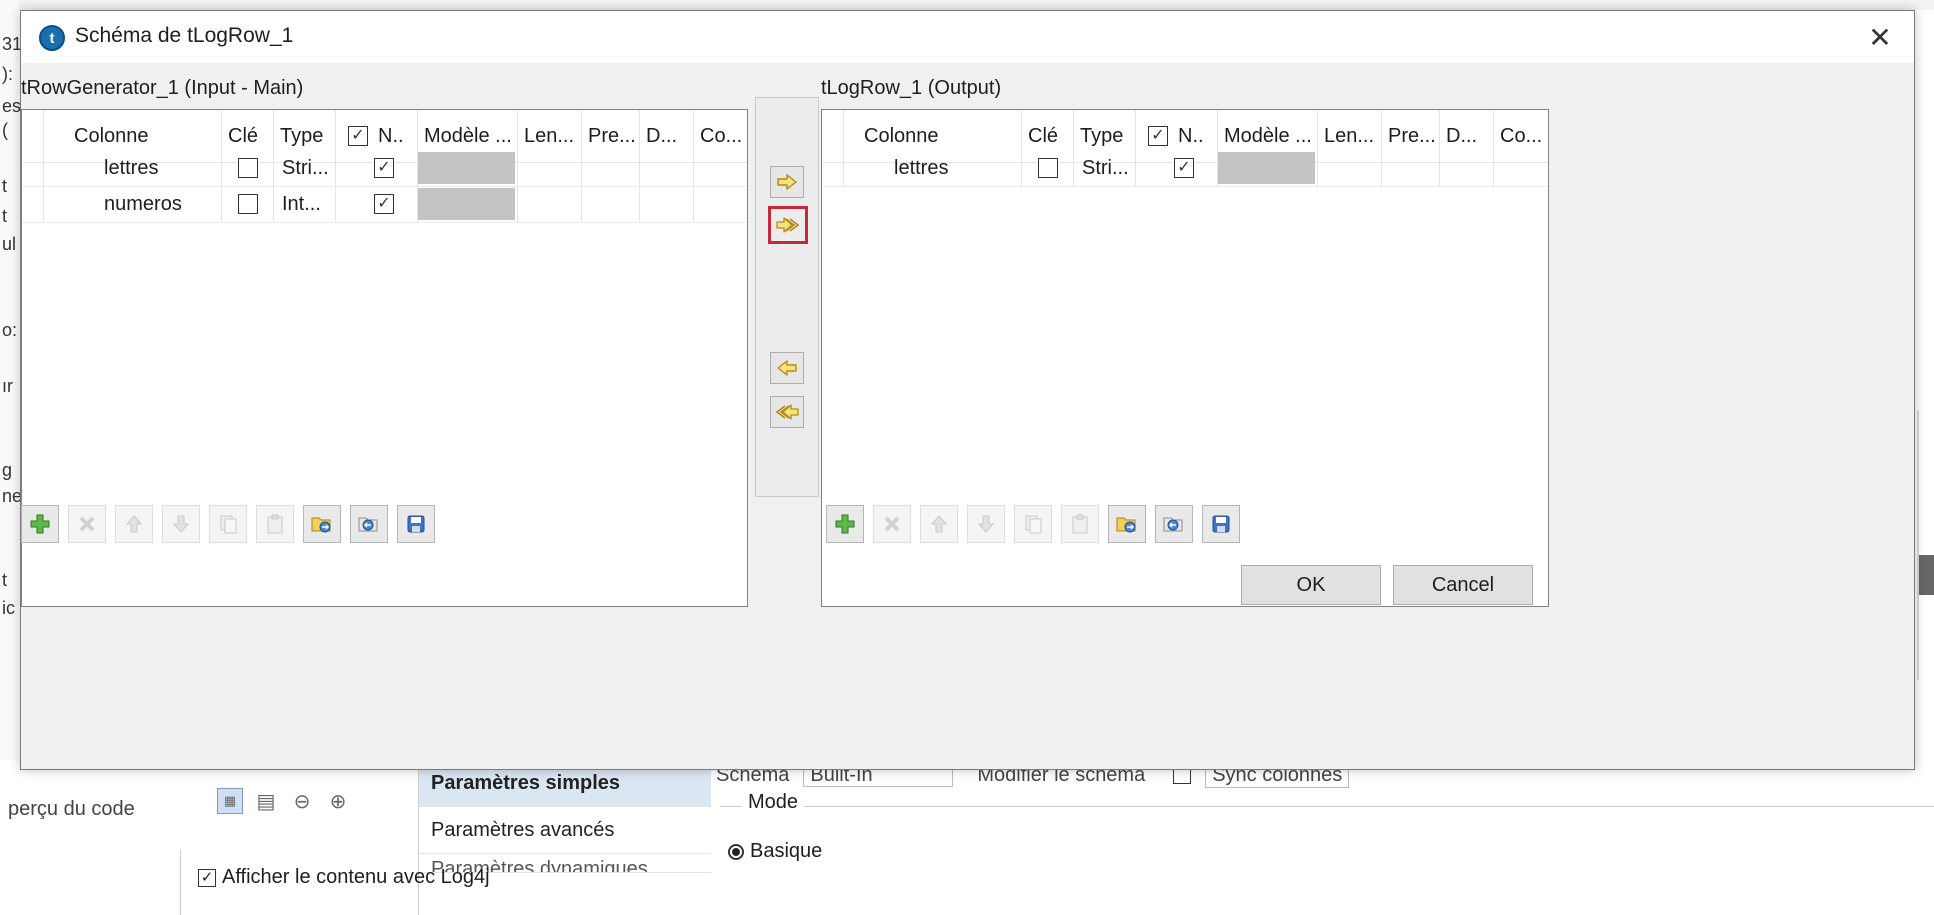  I want to click on page-icon: ▤, so click(266, 801).